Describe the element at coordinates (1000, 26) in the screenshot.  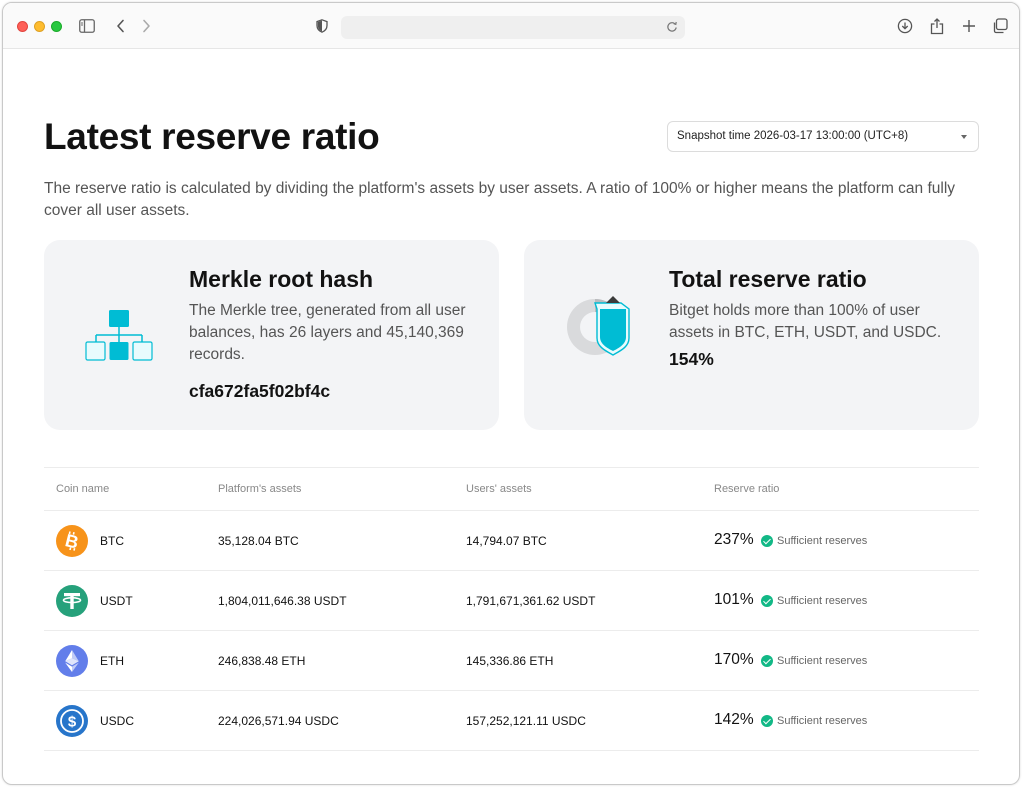
I see `tab-overview-icon` at that location.